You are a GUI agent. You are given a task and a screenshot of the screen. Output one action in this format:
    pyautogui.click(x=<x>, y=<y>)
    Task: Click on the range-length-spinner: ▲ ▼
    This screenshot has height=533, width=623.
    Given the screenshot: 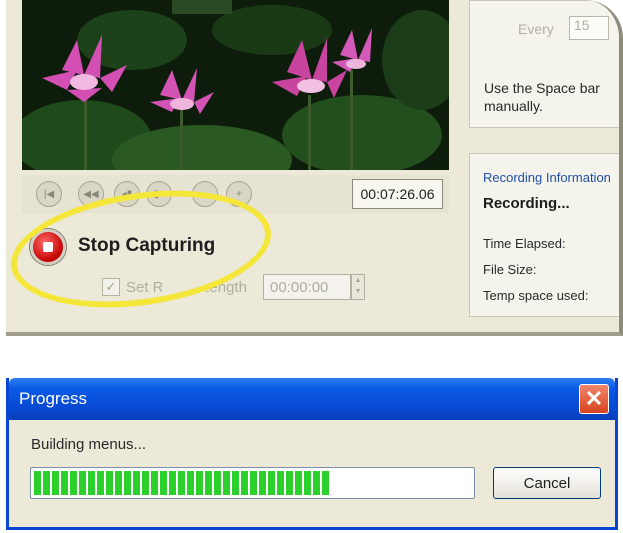 What is the action you would take?
    pyautogui.click(x=358, y=287)
    